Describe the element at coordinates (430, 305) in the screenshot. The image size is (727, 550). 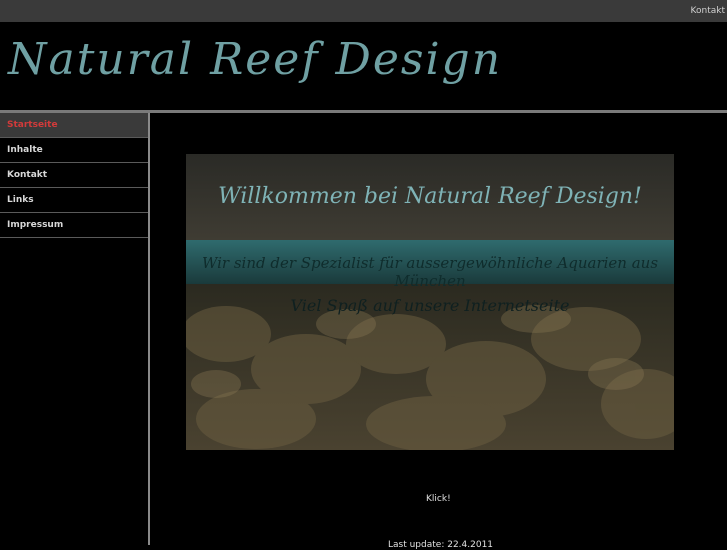
I see `banner-fun-text: Viel Spaß auf unsere Internetseite` at that location.